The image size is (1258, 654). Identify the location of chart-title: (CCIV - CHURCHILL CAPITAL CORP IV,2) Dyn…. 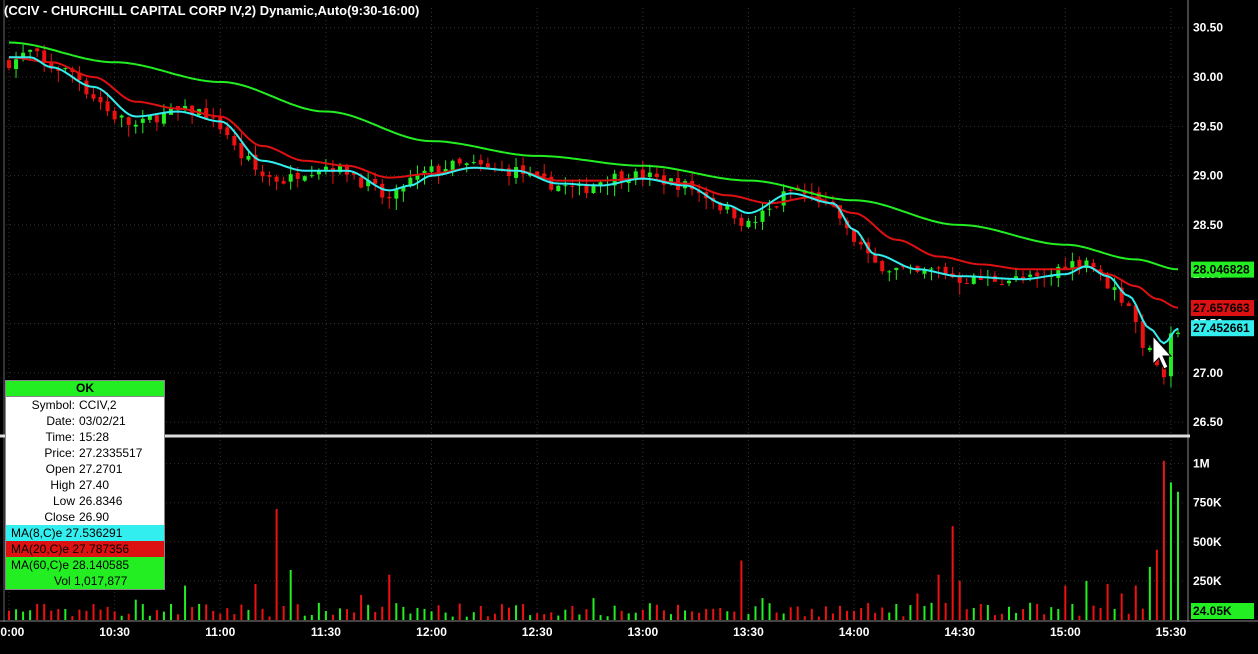
(211, 10).